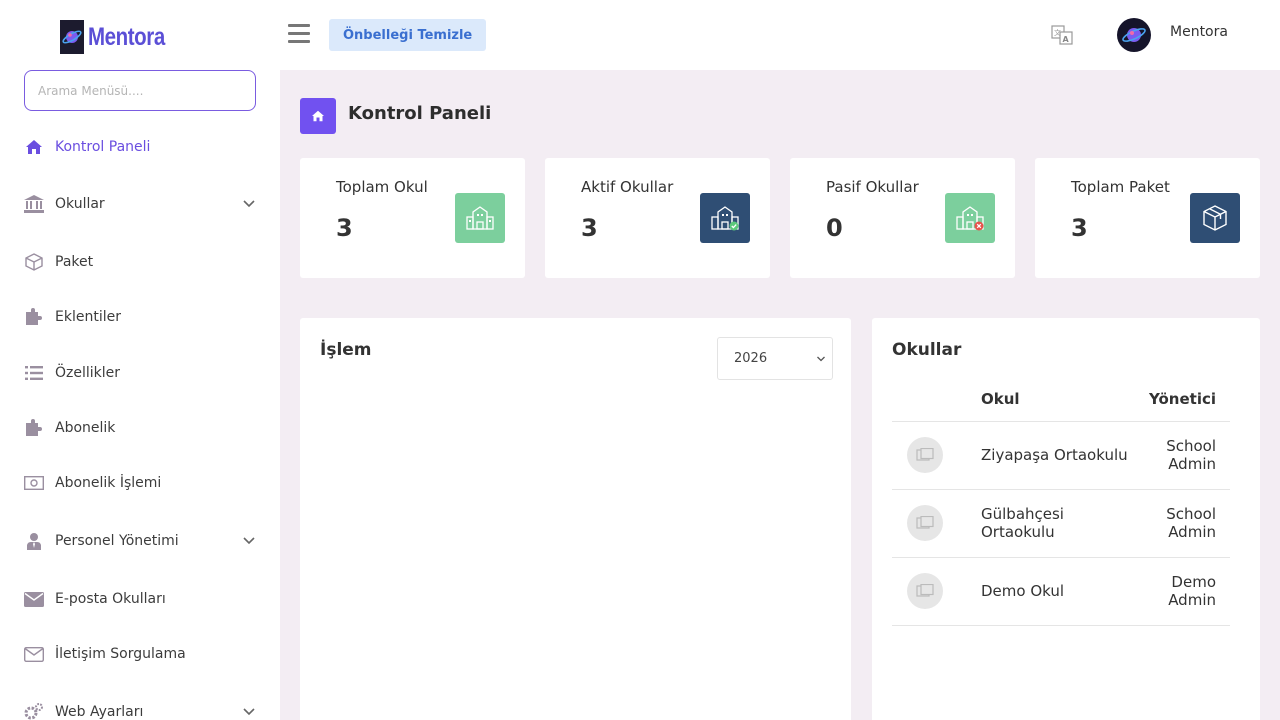 The width and height of the screenshot is (1280, 720). Describe the element at coordinates (420, 113) in the screenshot. I see `page-title: Kontrol Paneli` at that location.